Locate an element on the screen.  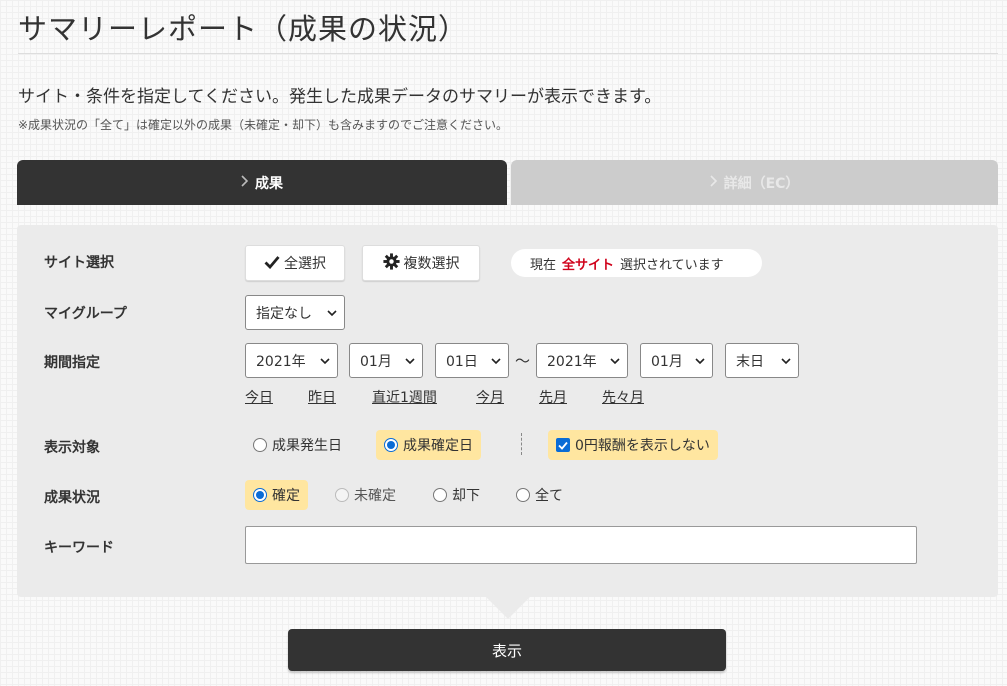
to-year-select: 2021年 is located at coordinates (582, 360).